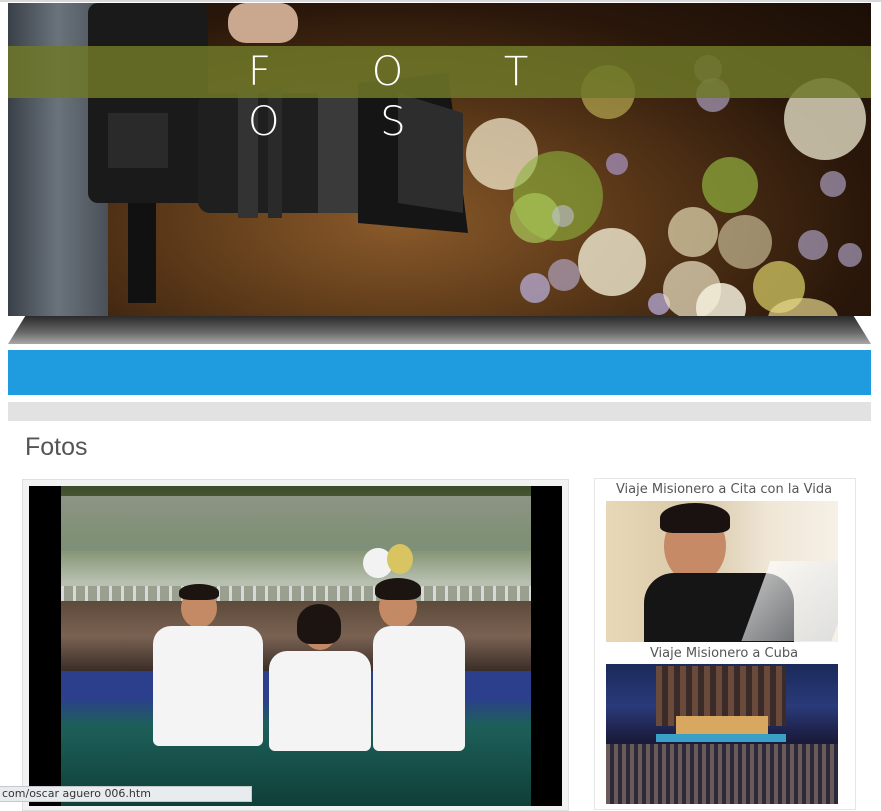 The height and width of the screenshot is (811, 881). What do you see at coordinates (440, 1) in the screenshot?
I see `top-border` at bounding box center [440, 1].